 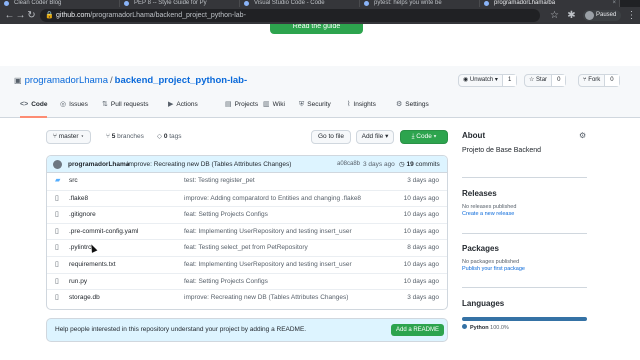 What do you see at coordinates (424, 137) in the screenshot?
I see `code-button: ⤓ Code ▾` at bounding box center [424, 137].